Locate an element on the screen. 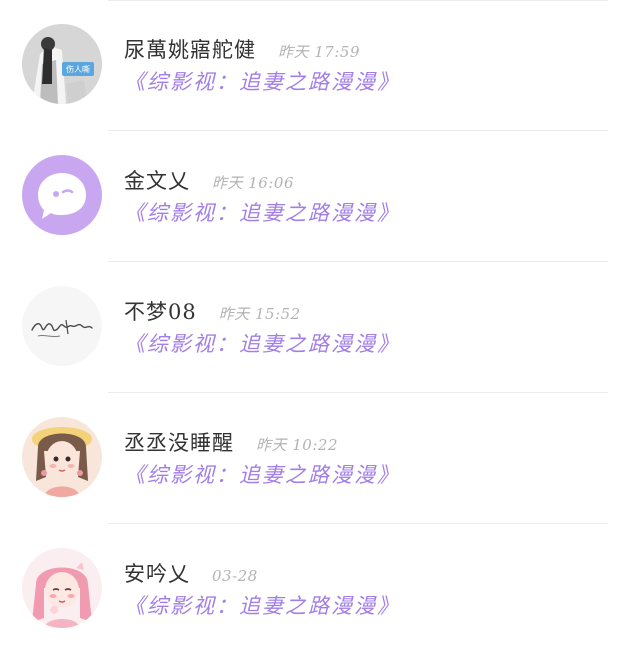 This screenshot has width=640, height=655. username: 安吟乂 is located at coordinates (157, 573).